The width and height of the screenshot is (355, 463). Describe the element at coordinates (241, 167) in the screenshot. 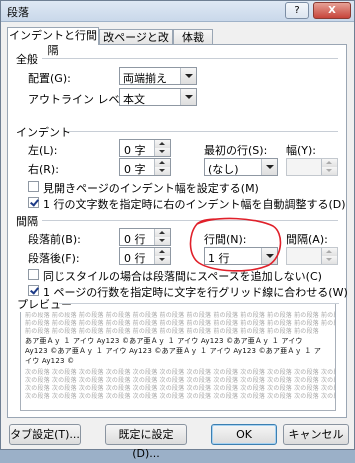

I see `first-line-dropdown: (なし)` at that location.